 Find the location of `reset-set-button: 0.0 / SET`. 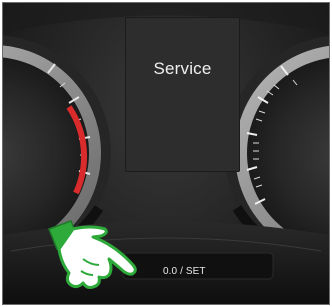

reset-set-button: 0.0 / SET is located at coordinates (191, 271).